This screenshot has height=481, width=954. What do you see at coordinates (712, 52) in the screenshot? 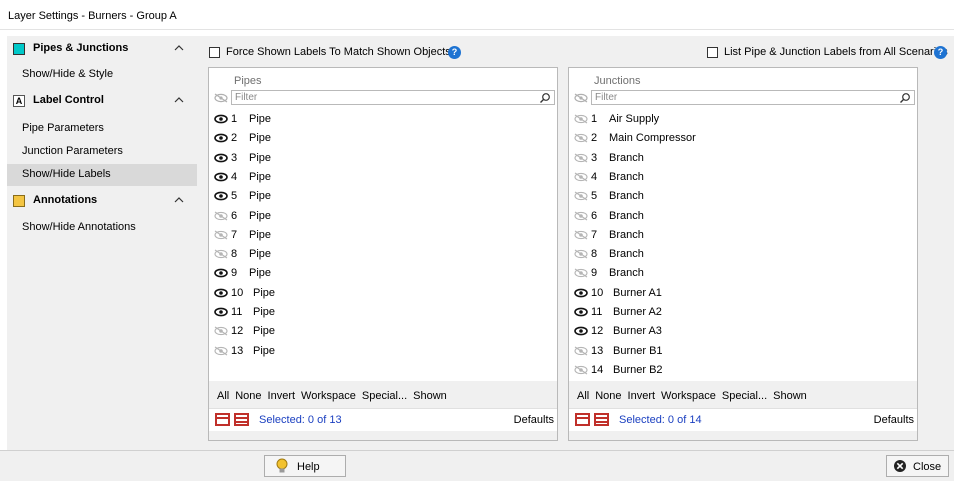
I see `list-all-scenarios-checkbox` at bounding box center [712, 52].